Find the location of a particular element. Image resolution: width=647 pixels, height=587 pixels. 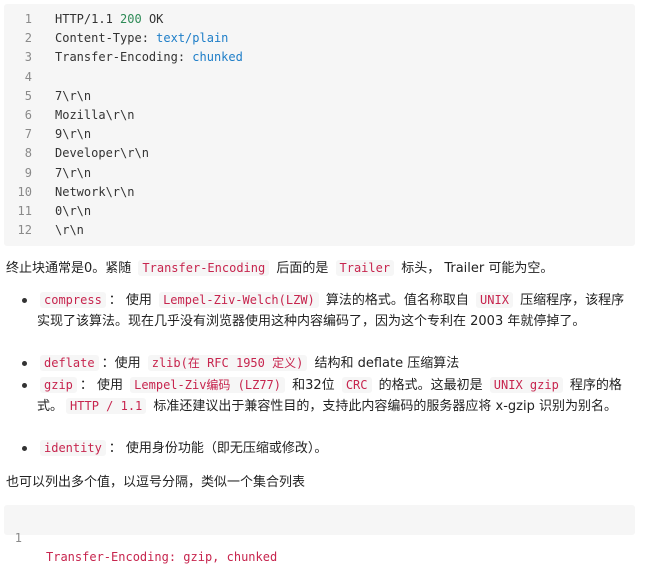

list-item-identity: identity： 使用身份功能（即无压缩或修改）。 is located at coordinates (320, 449).